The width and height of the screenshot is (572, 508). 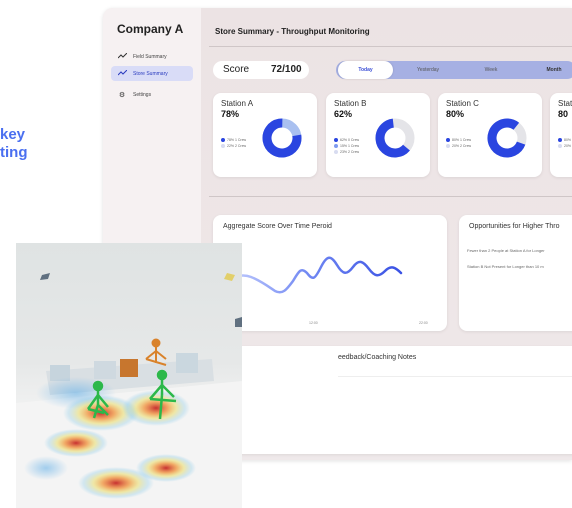 I want to click on legend-entry: 80%, so click(x=568, y=140).